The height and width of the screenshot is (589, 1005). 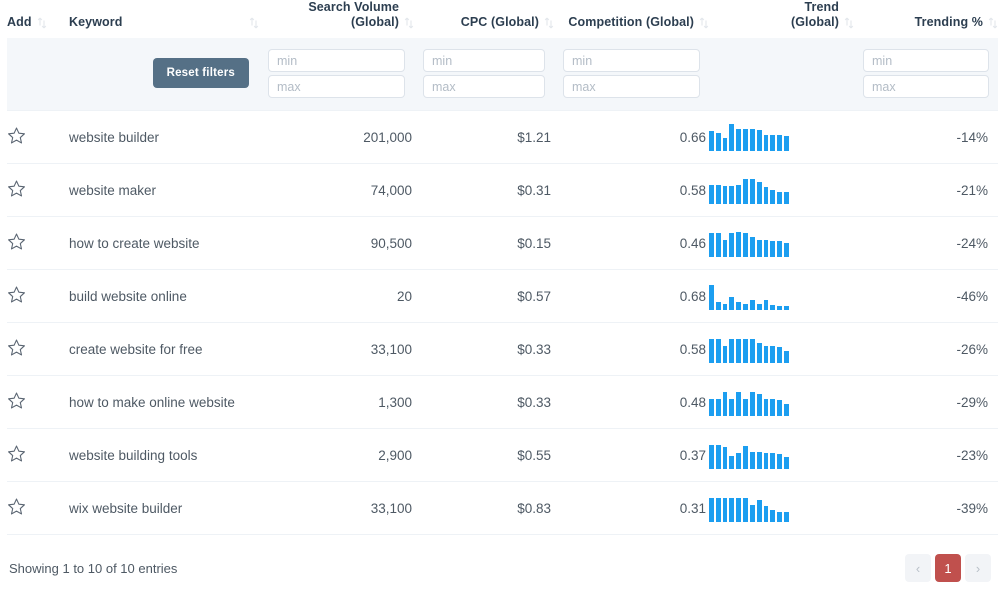 What do you see at coordinates (336, 86) in the screenshot?
I see `search-volume-max-input` at bounding box center [336, 86].